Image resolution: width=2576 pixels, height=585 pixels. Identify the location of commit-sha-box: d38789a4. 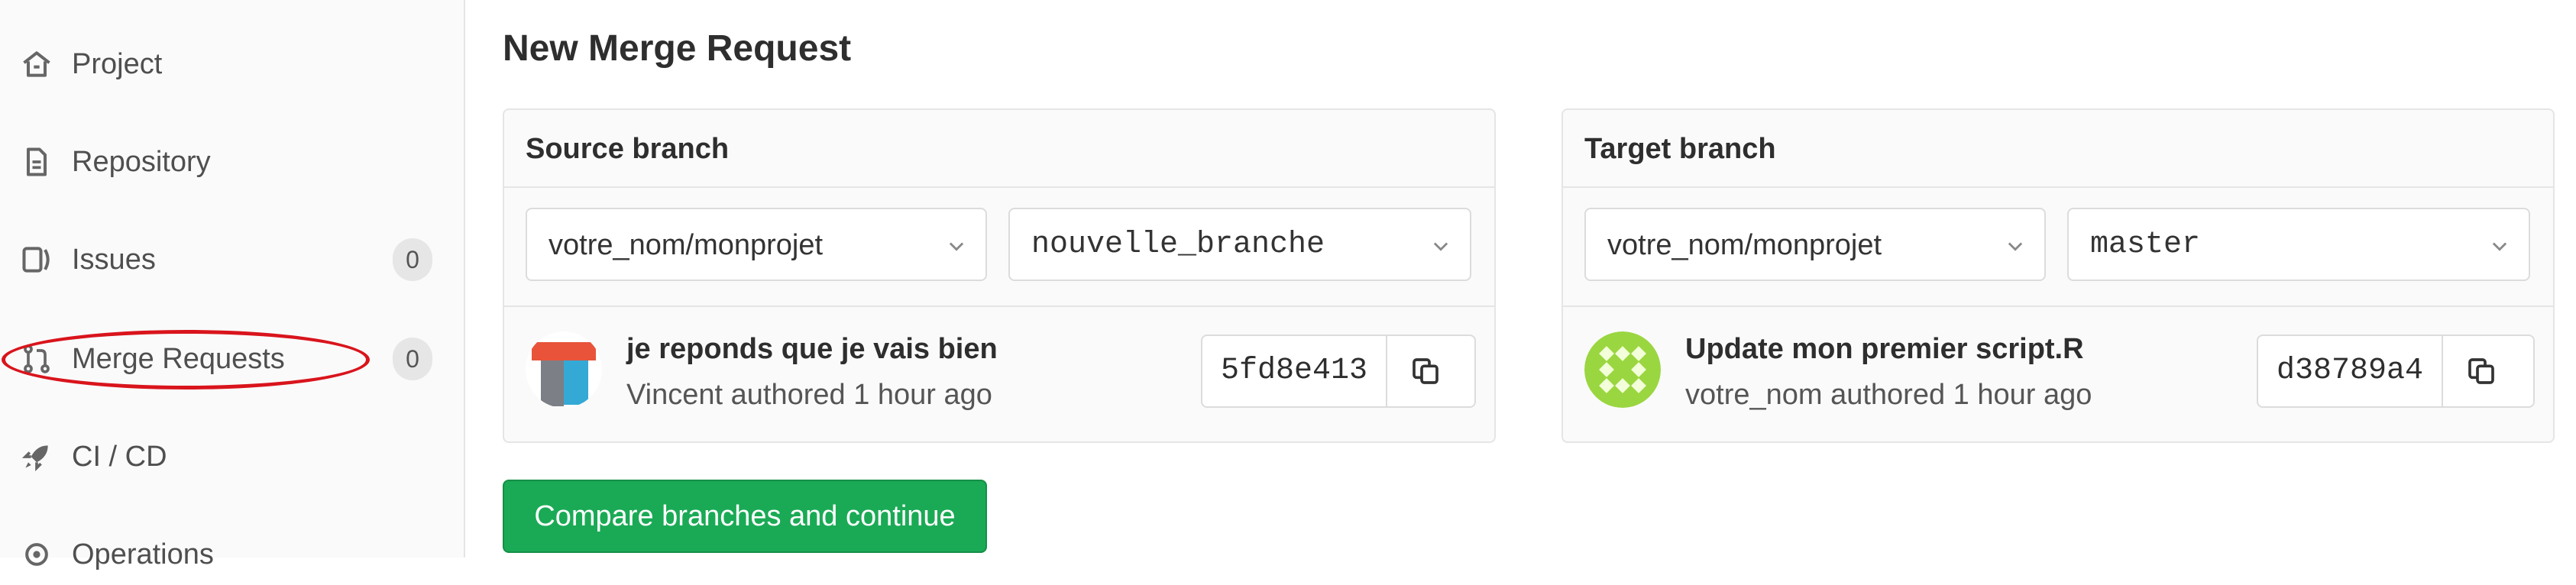
(2396, 371).